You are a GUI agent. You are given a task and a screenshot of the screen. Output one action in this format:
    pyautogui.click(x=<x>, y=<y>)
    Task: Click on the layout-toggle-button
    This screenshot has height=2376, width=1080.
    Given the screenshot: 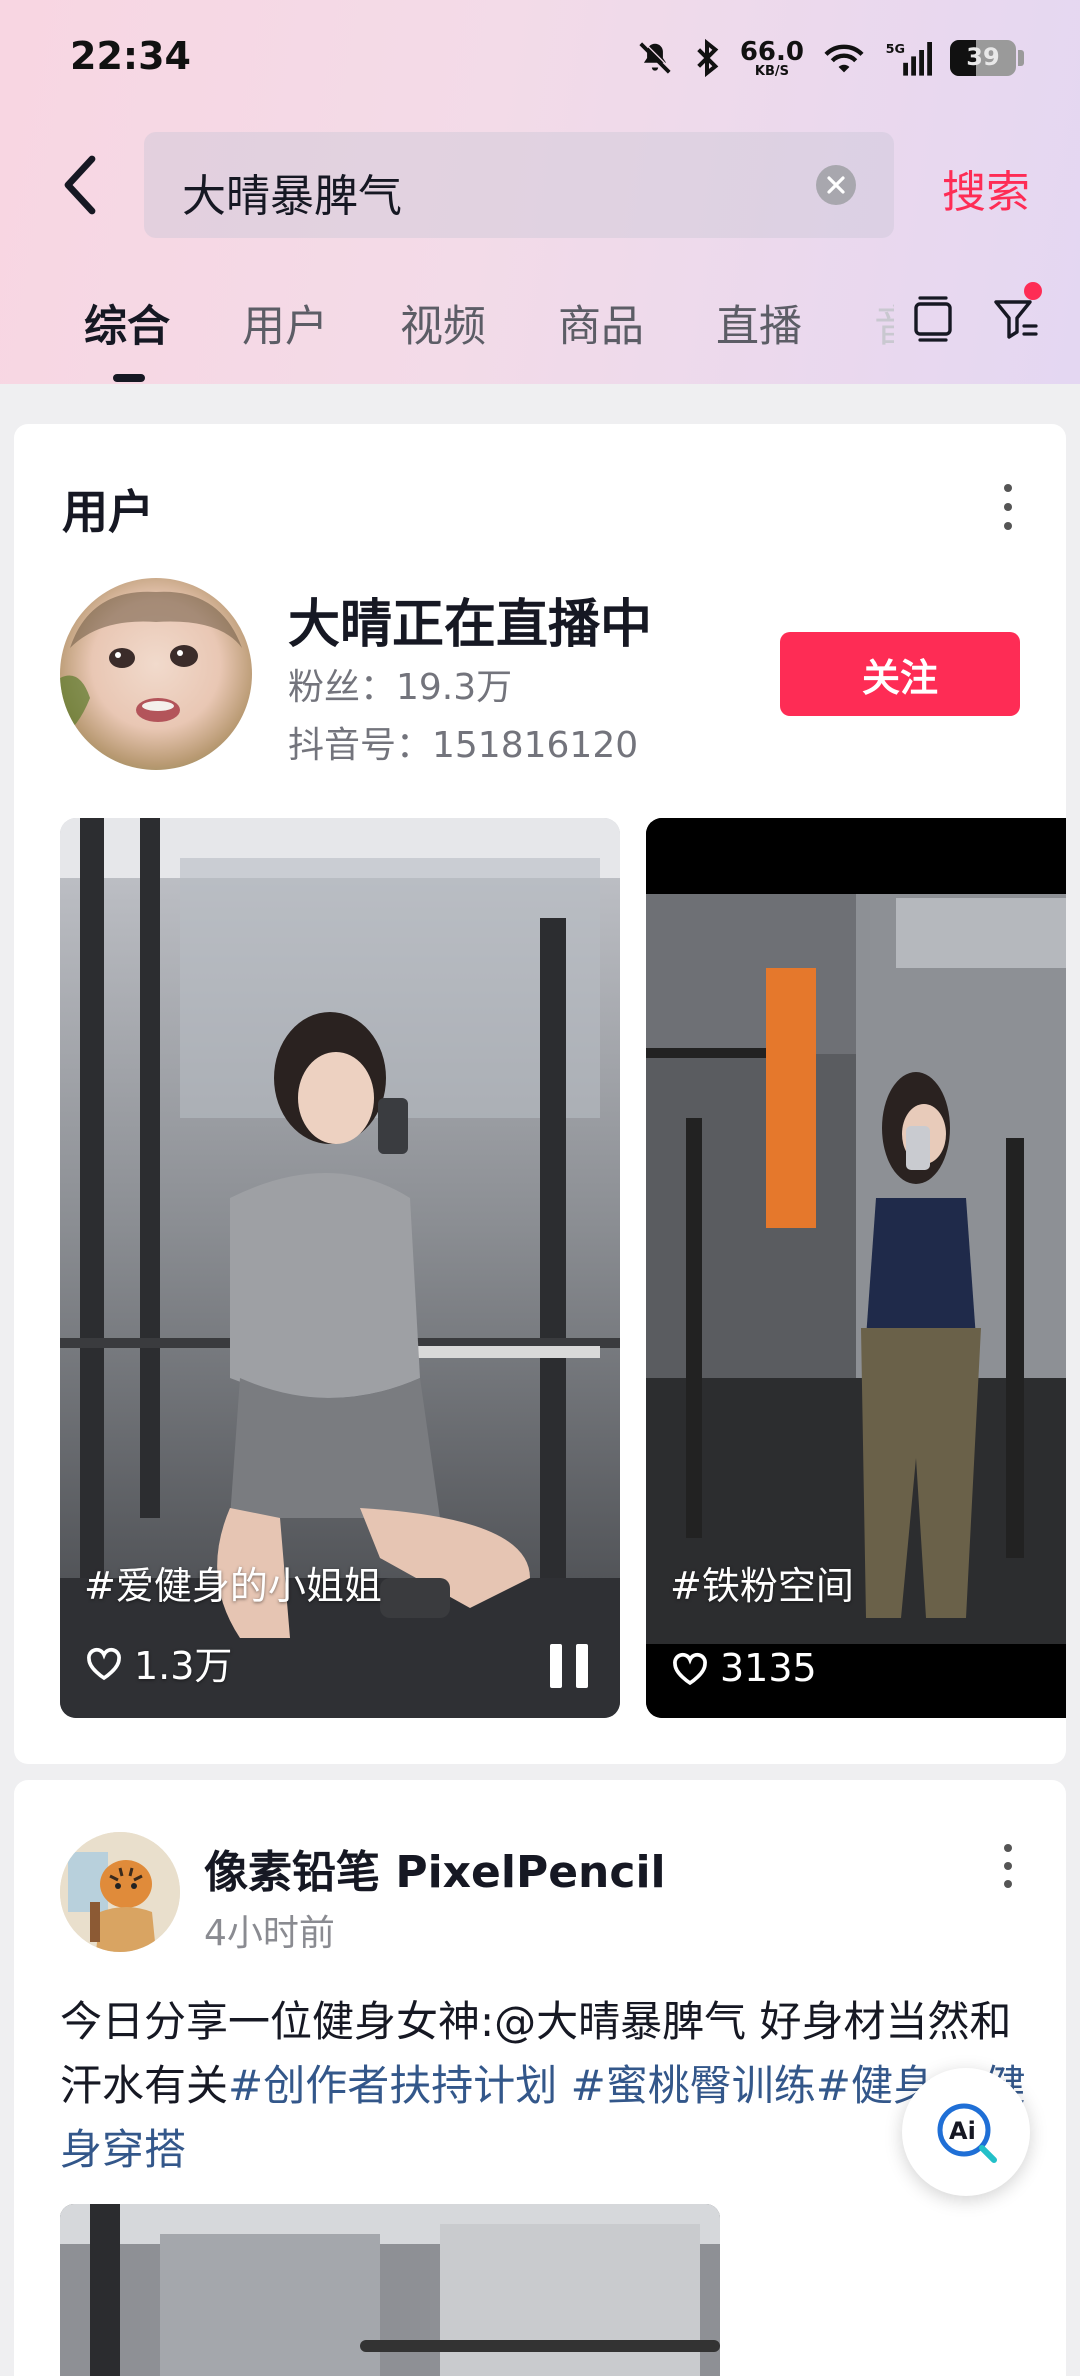 What is the action you would take?
    pyautogui.click(x=933, y=318)
    